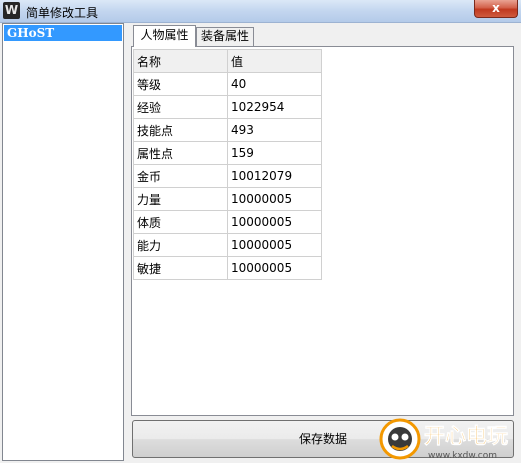 The width and height of the screenshot is (521, 463). What do you see at coordinates (180, 222) in the screenshot?
I see `attribute-name: 体质` at bounding box center [180, 222].